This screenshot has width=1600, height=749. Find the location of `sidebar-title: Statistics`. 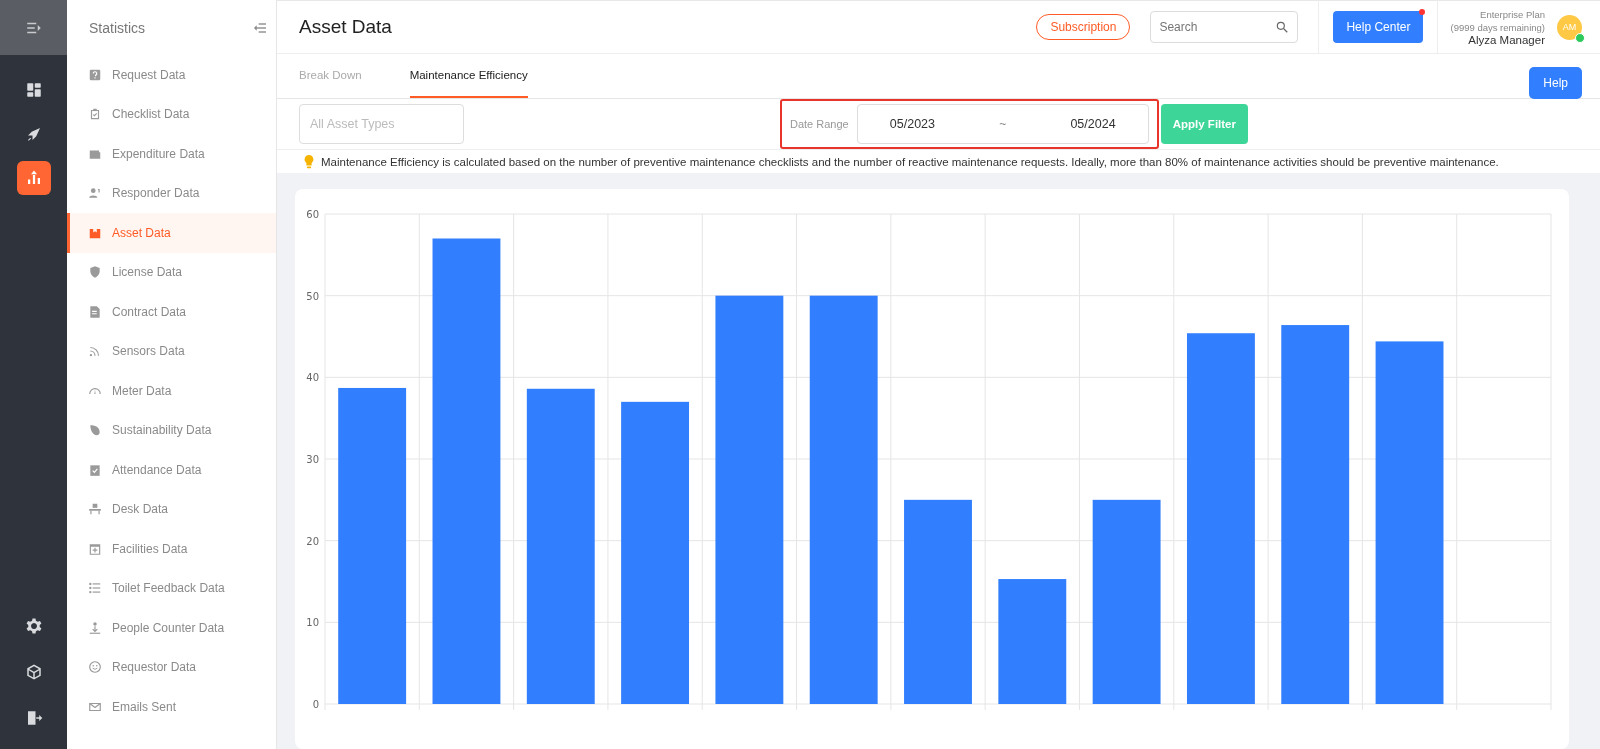

sidebar-title: Statistics is located at coordinates (117, 27).